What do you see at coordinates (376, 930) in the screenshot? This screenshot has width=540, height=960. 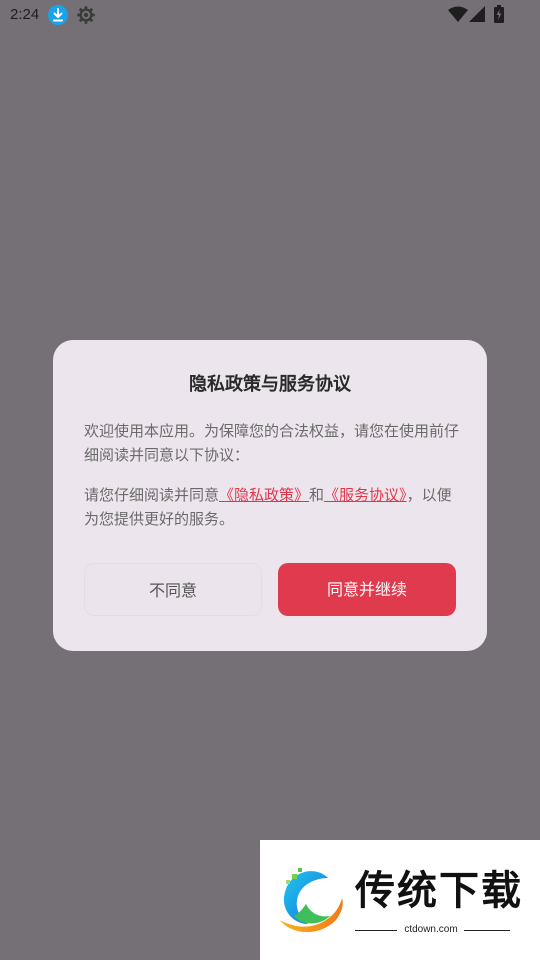 I see `watermark-divider-left` at bounding box center [376, 930].